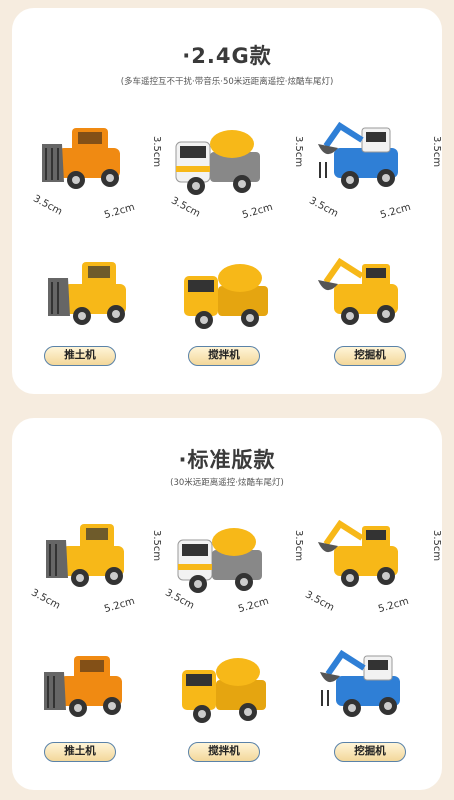 This screenshot has height=800, width=454. What do you see at coordinates (323, 207) in the screenshot?
I see `depth-dim-label: 3.5cm` at bounding box center [323, 207].